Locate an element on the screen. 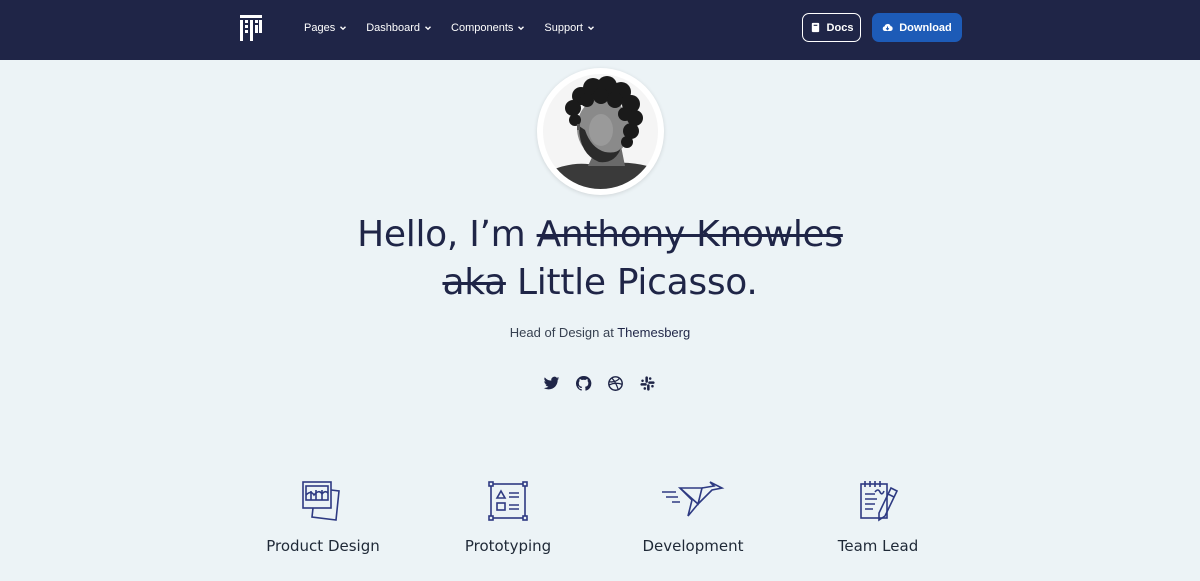 The width and height of the screenshot is (1200, 581). feature-development: Development is located at coordinates (693, 516).